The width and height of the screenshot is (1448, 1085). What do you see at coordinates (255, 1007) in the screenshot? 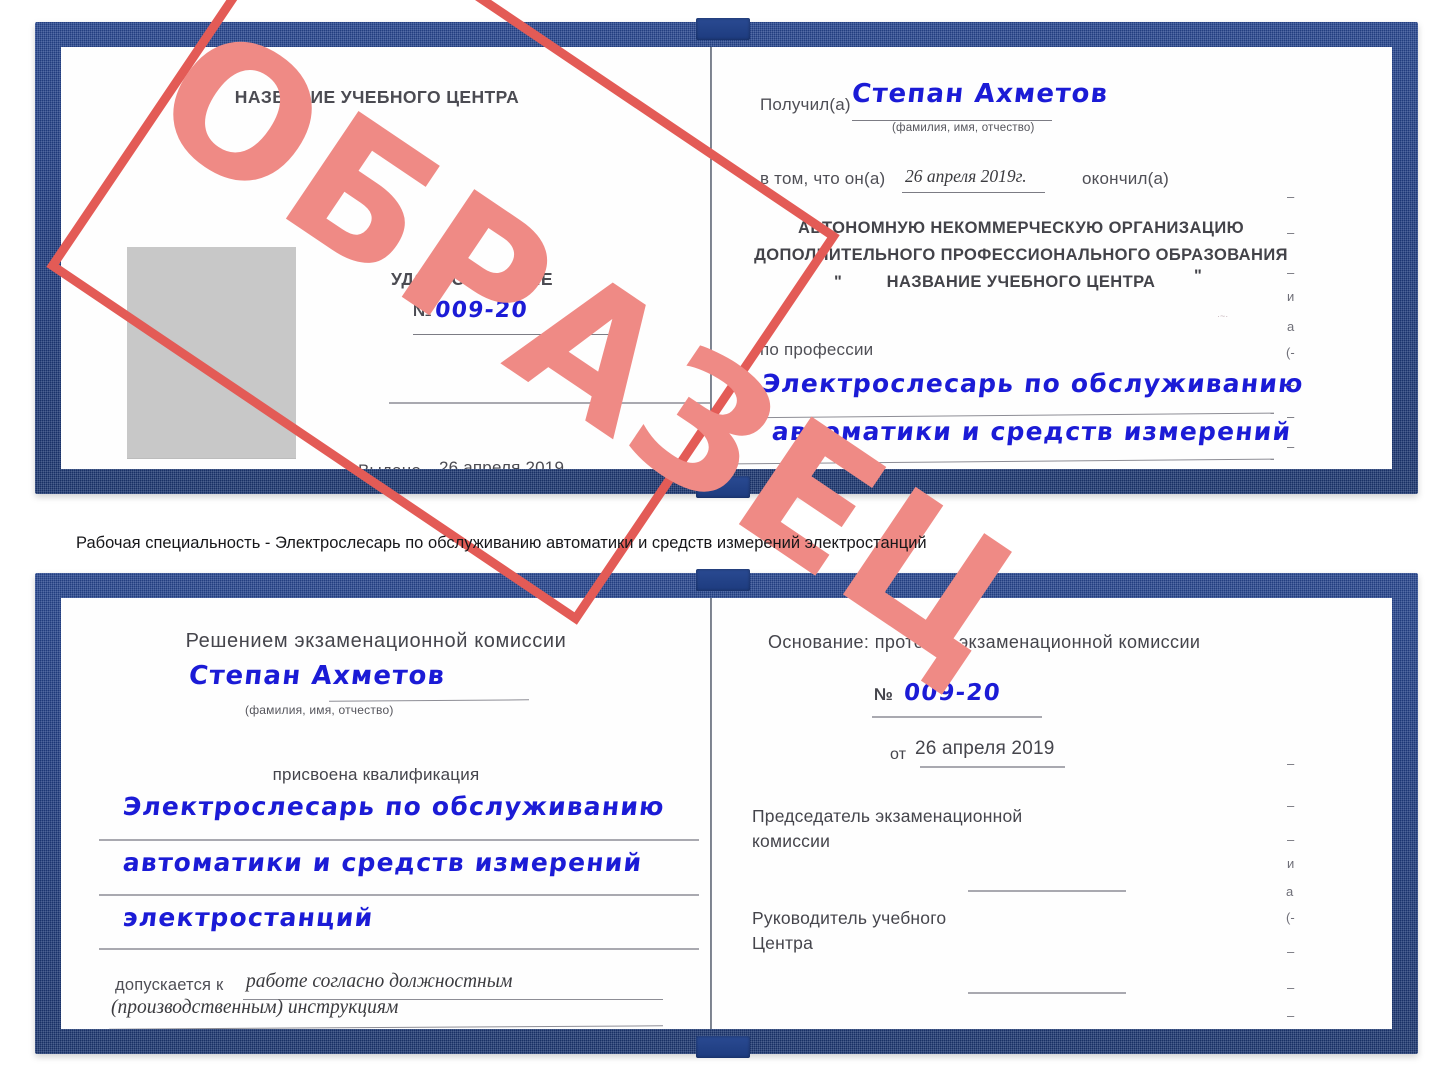
I see `admitted-value-line-2: (производственным) инструкциям` at bounding box center [255, 1007].